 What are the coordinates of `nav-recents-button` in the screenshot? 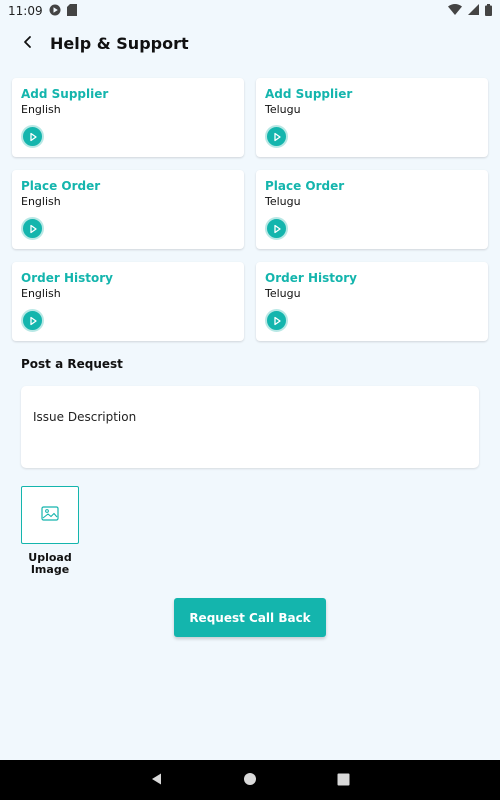 It's located at (343, 780).